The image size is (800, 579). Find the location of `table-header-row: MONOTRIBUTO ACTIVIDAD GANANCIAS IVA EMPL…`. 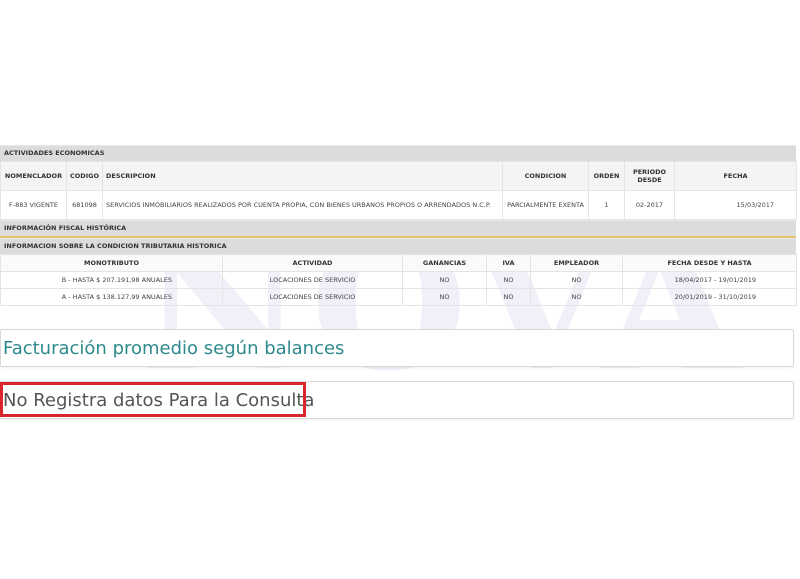

table-header-row: MONOTRIBUTO ACTIVIDAD GANANCIAS IVA EMPL… is located at coordinates (398, 263).